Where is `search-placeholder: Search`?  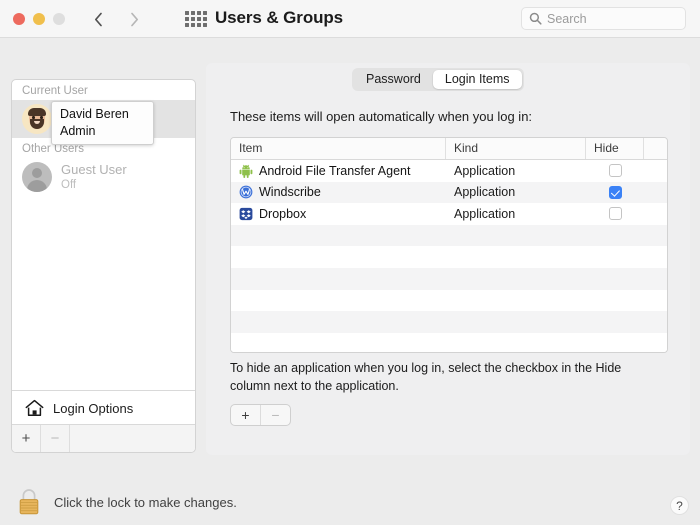 search-placeholder: Search is located at coordinates (567, 18).